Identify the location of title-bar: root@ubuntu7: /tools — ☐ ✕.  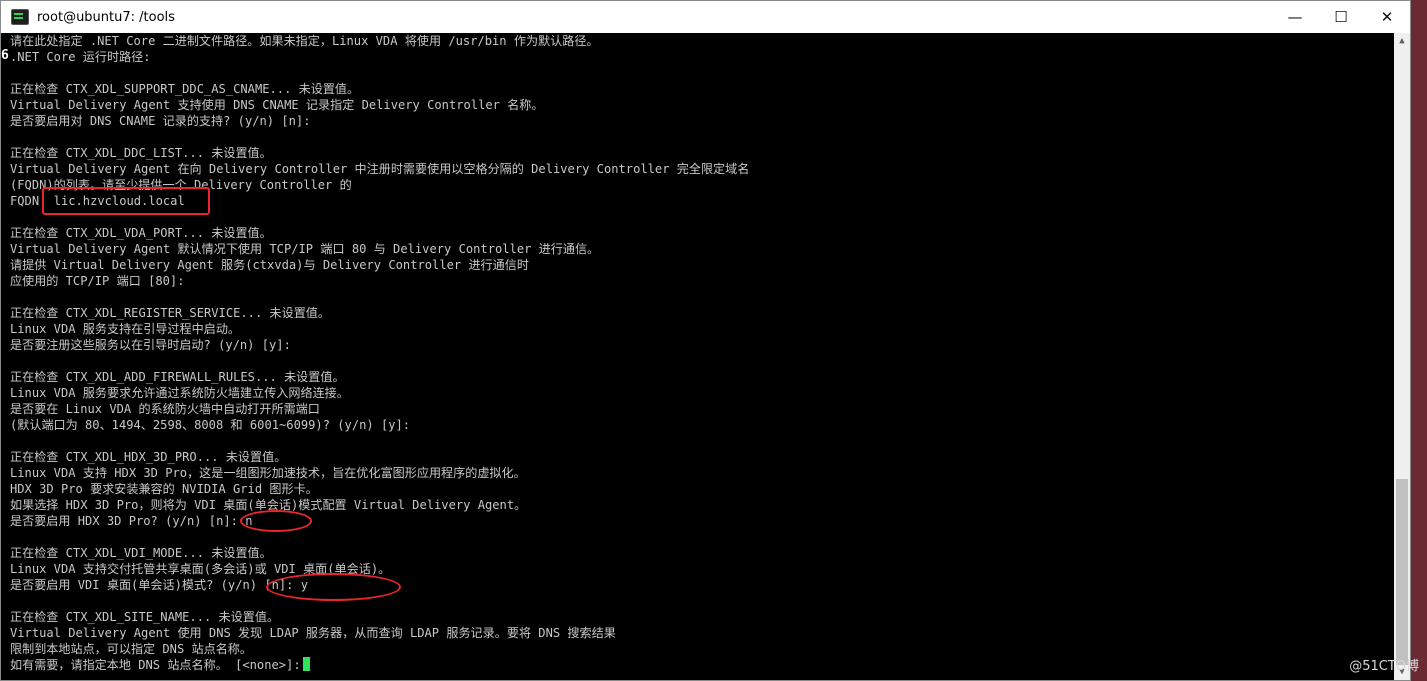
(705, 17).